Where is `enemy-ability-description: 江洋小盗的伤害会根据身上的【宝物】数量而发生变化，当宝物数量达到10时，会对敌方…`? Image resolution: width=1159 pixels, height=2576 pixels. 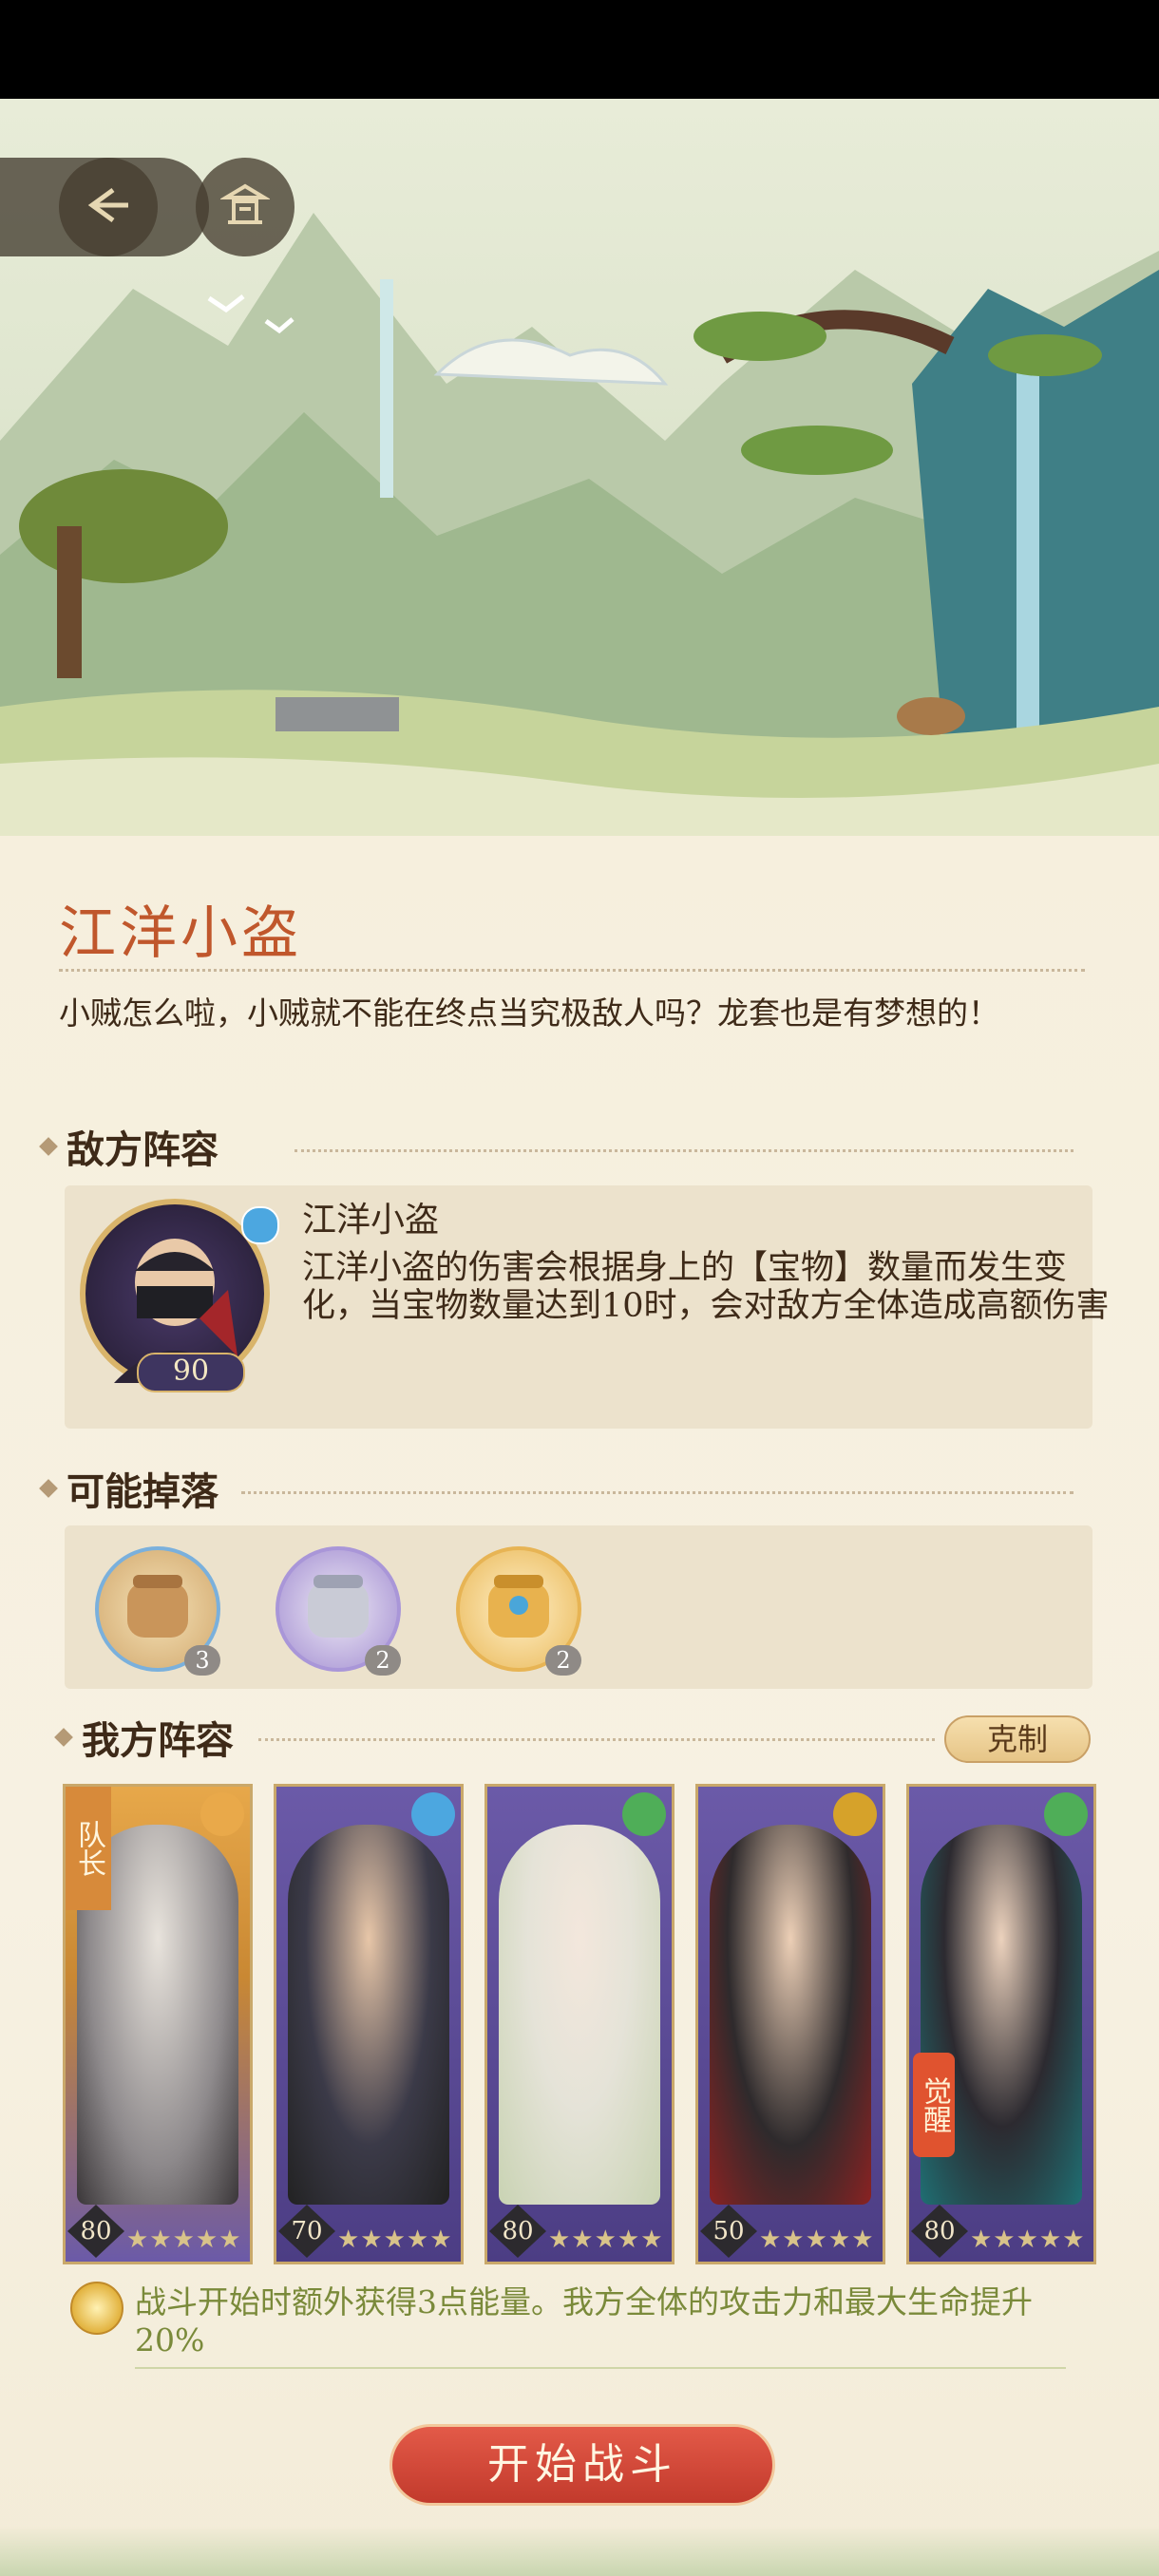
enemy-ability-description: 江洋小盗的伤害会根据身上的【宝物】数量而发生变化，当宝物数量达到10时，会对敌方… is located at coordinates (706, 1287).